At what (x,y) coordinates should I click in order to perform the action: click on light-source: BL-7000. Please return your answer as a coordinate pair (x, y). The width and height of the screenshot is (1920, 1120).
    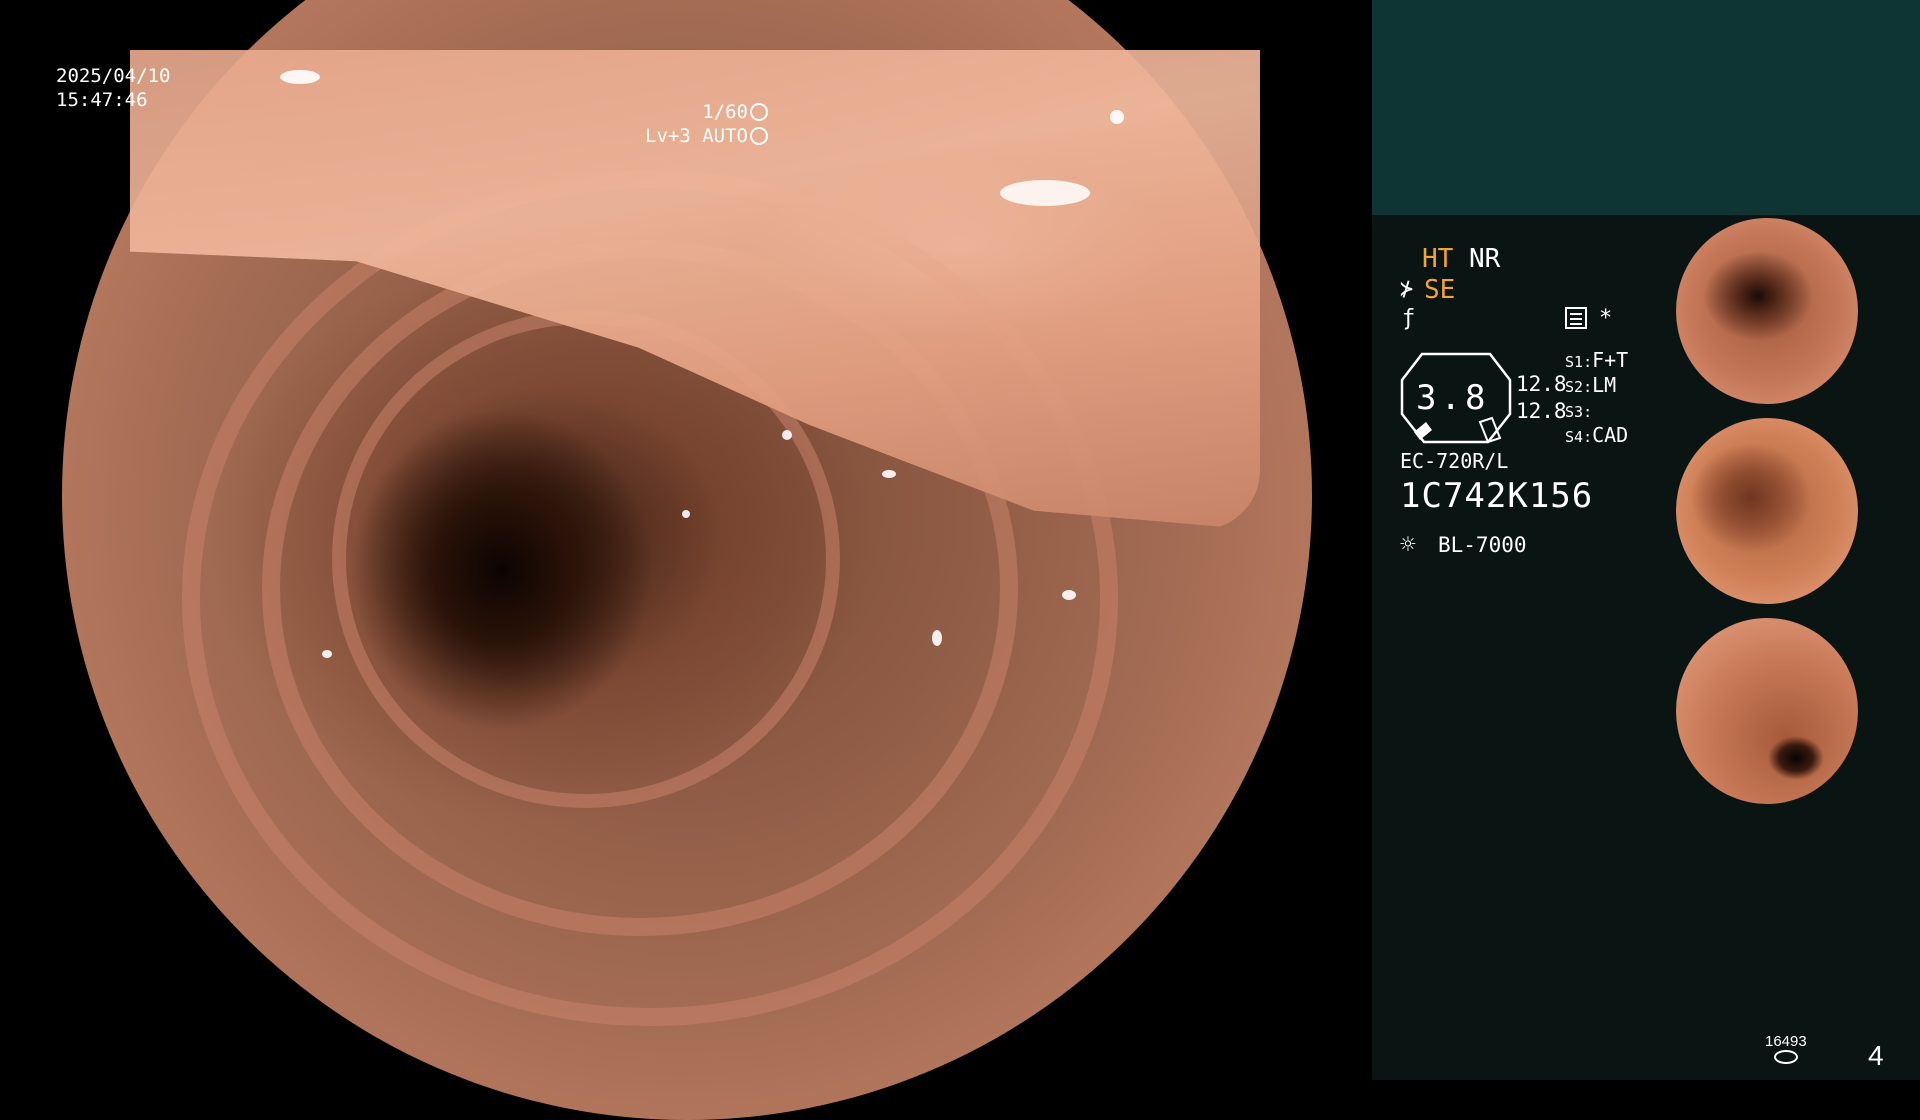
    Looking at the image, I should click on (1482, 545).